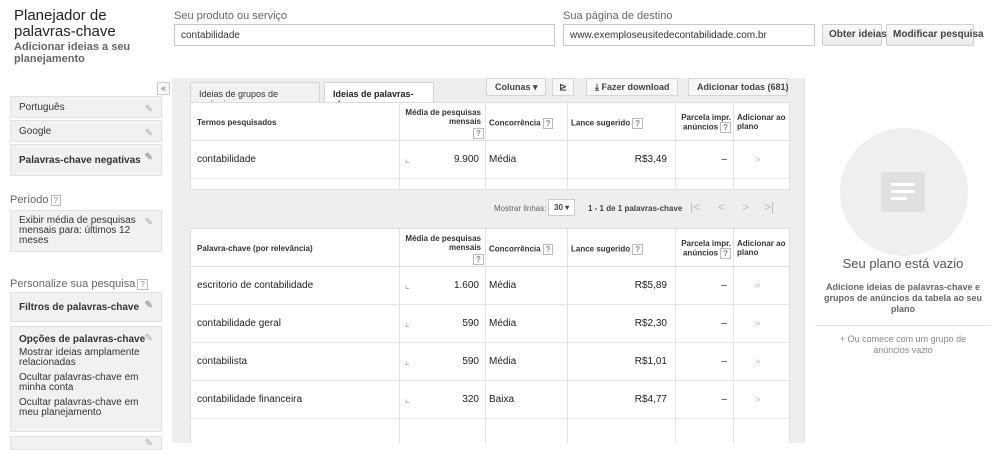  What do you see at coordinates (935, 35) in the screenshot?
I see `modify-search-button: Modificar pesquisa` at bounding box center [935, 35].